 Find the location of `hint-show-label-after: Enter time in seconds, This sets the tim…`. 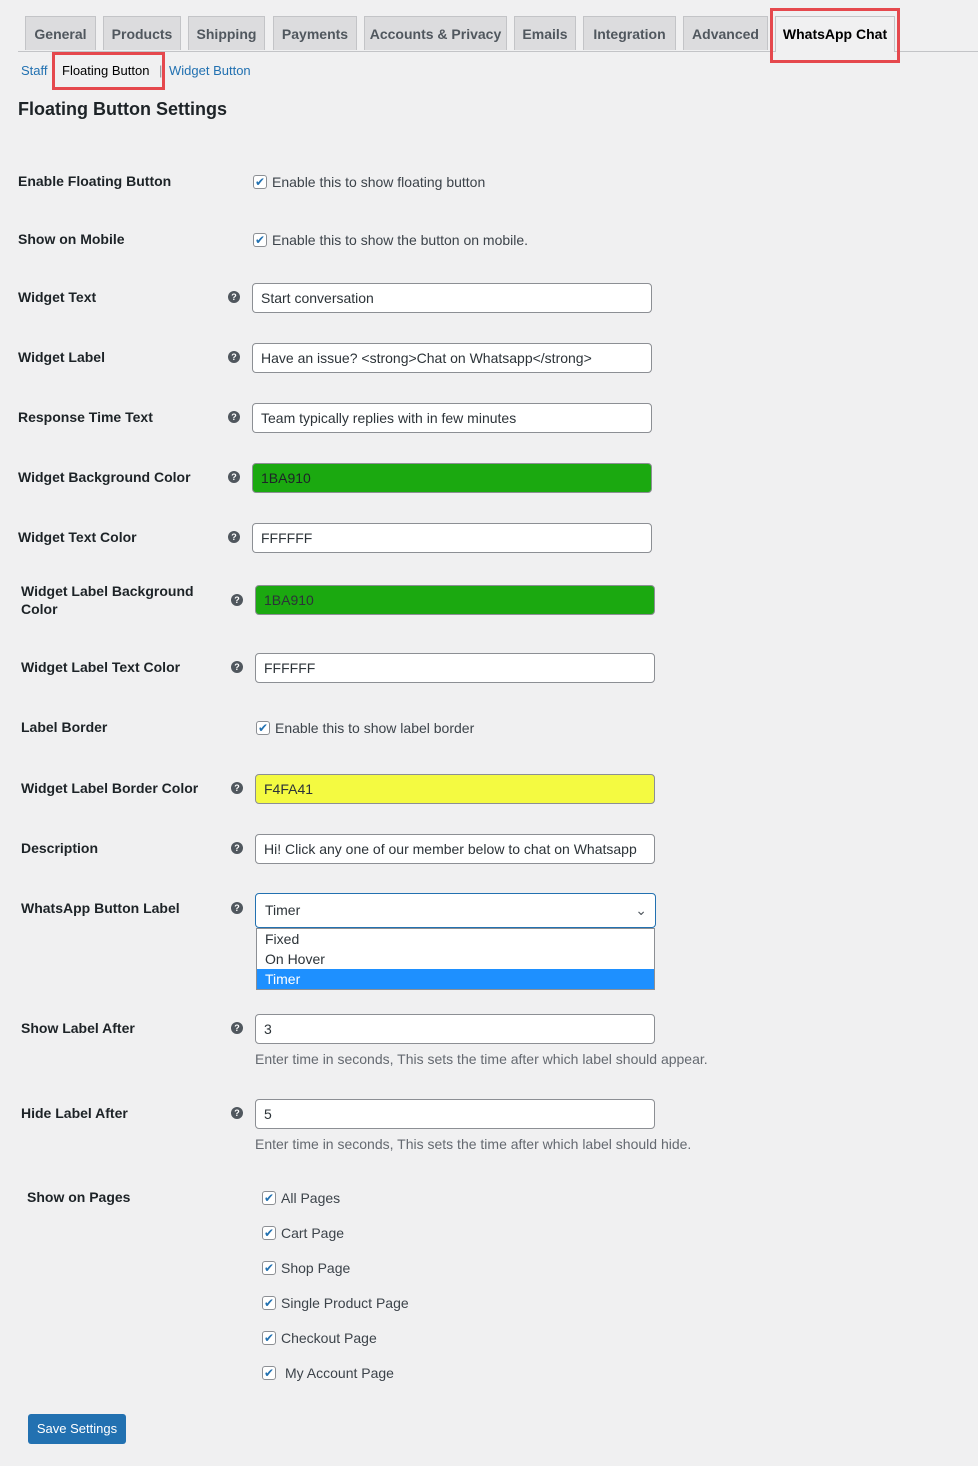

hint-show-label-after: Enter time in seconds, This sets the tim… is located at coordinates (481, 1059).